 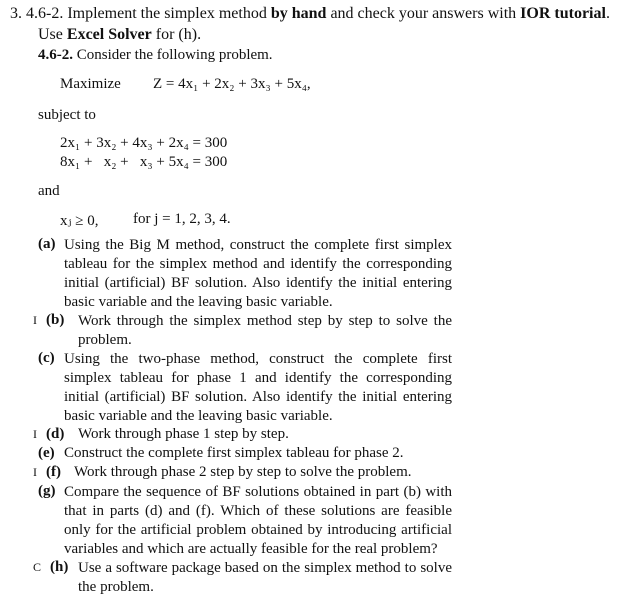 I want to click on header-emphasis-excel: Excel Solver, so click(x=109, y=34).